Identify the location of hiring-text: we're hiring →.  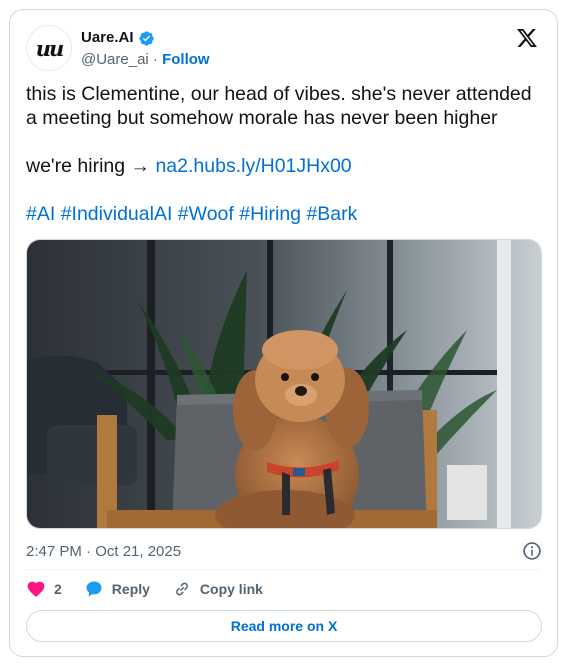
(88, 166).